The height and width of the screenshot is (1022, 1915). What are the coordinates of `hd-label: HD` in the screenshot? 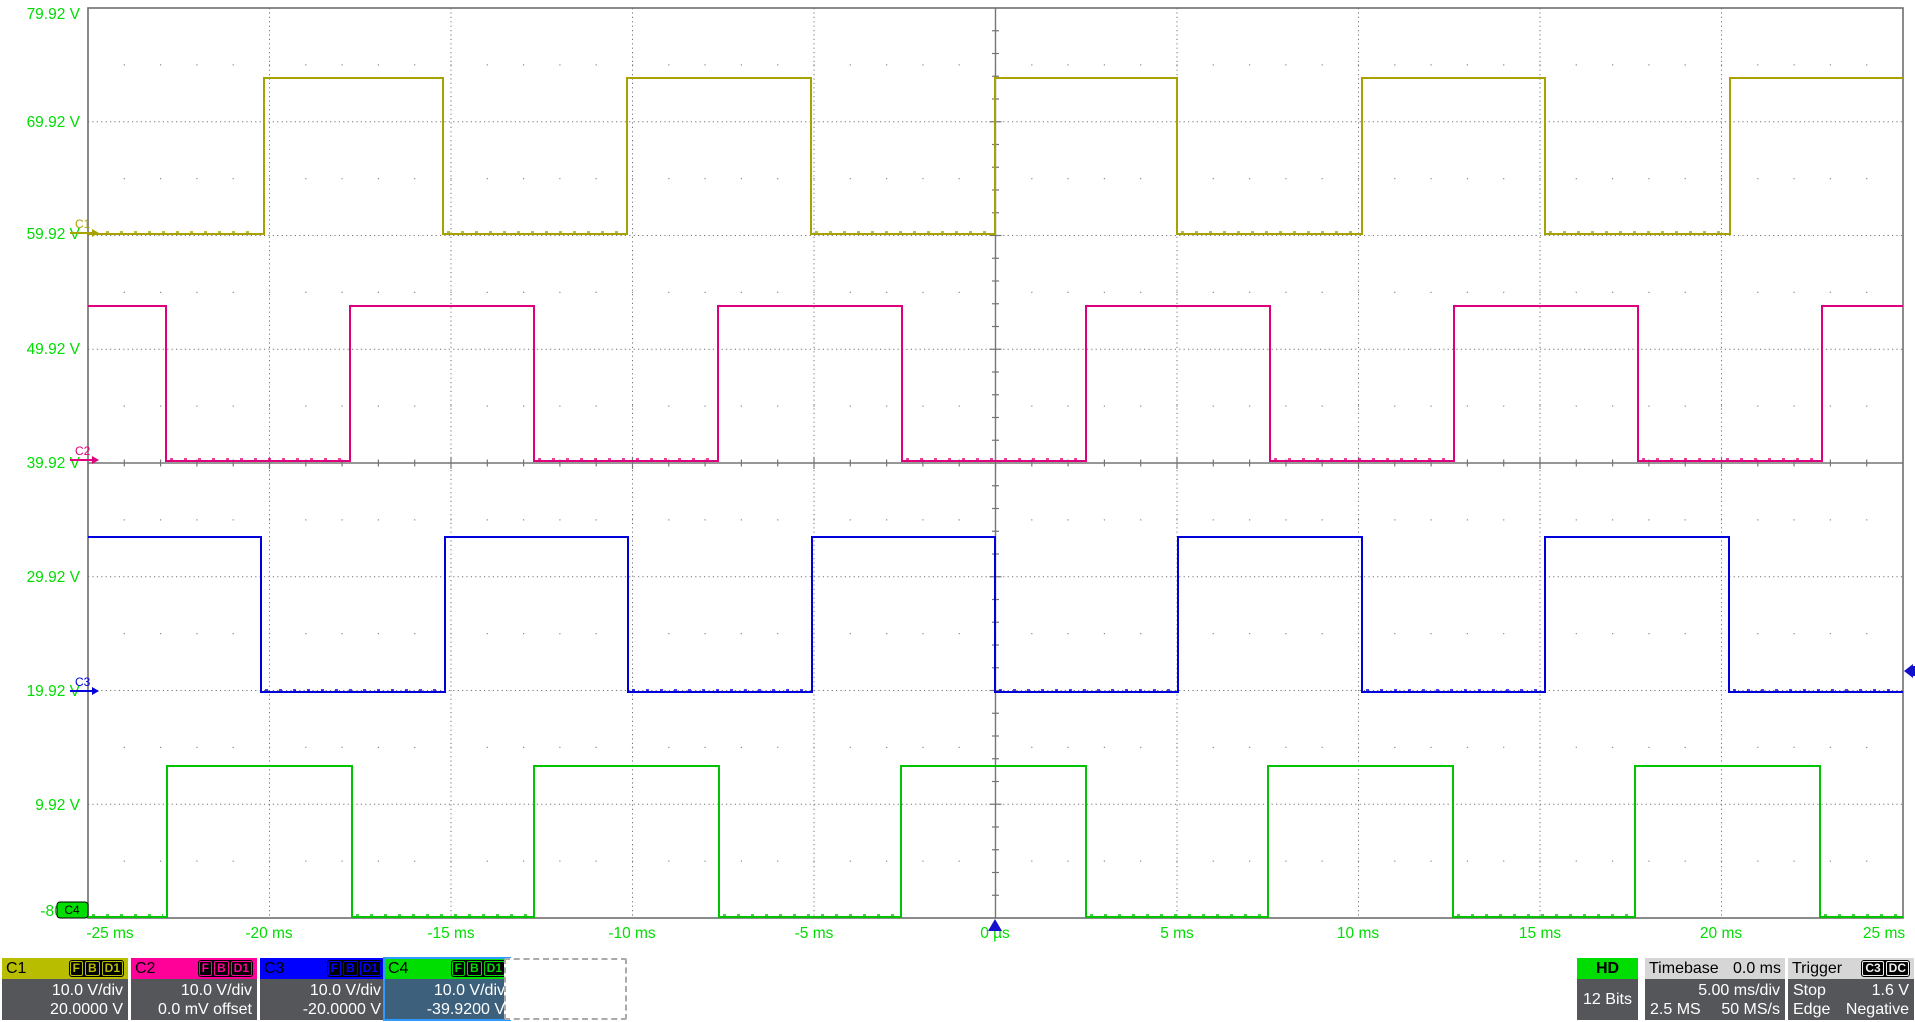 It's located at (1607, 968).